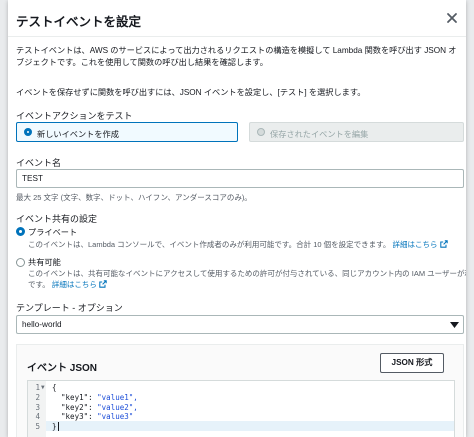 Image resolution: width=474 pixels, height=437 pixels. Describe the element at coordinates (250, 426) in the screenshot. I see `active-line-highlight` at that location.